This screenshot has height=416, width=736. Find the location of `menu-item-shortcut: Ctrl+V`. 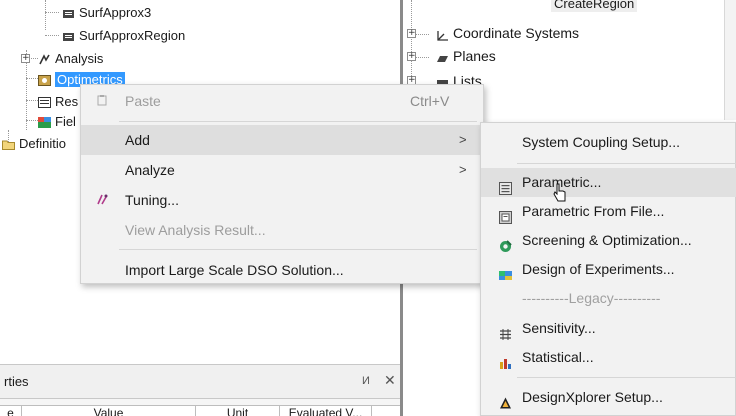

menu-item-shortcut: Ctrl+V is located at coordinates (430, 101).